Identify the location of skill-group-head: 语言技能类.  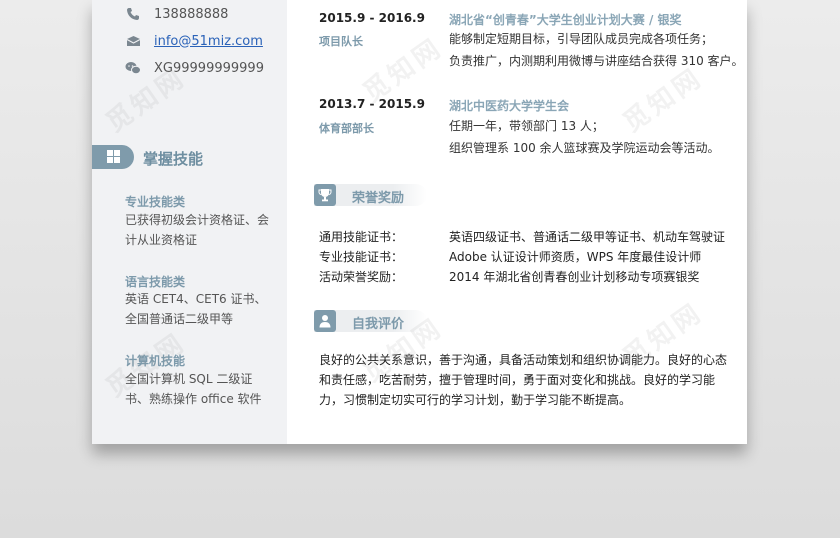
(155, 282).